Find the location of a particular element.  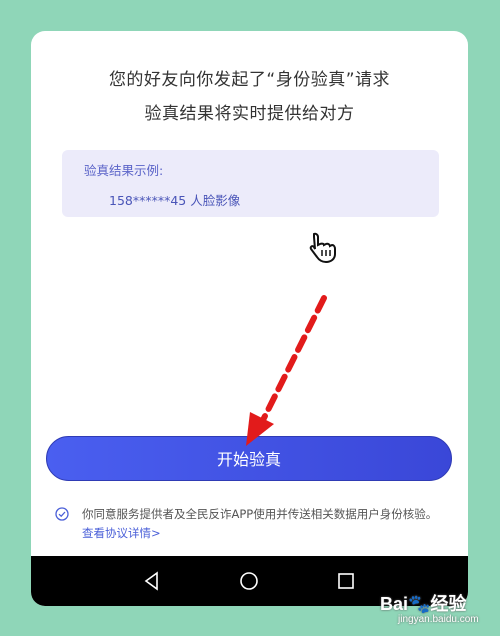

agreement: 你同意服务提供者及全民反诈APP使用并传送相关数据用户身份核验。 查看协议详情> is located at coordinates (253, 524).